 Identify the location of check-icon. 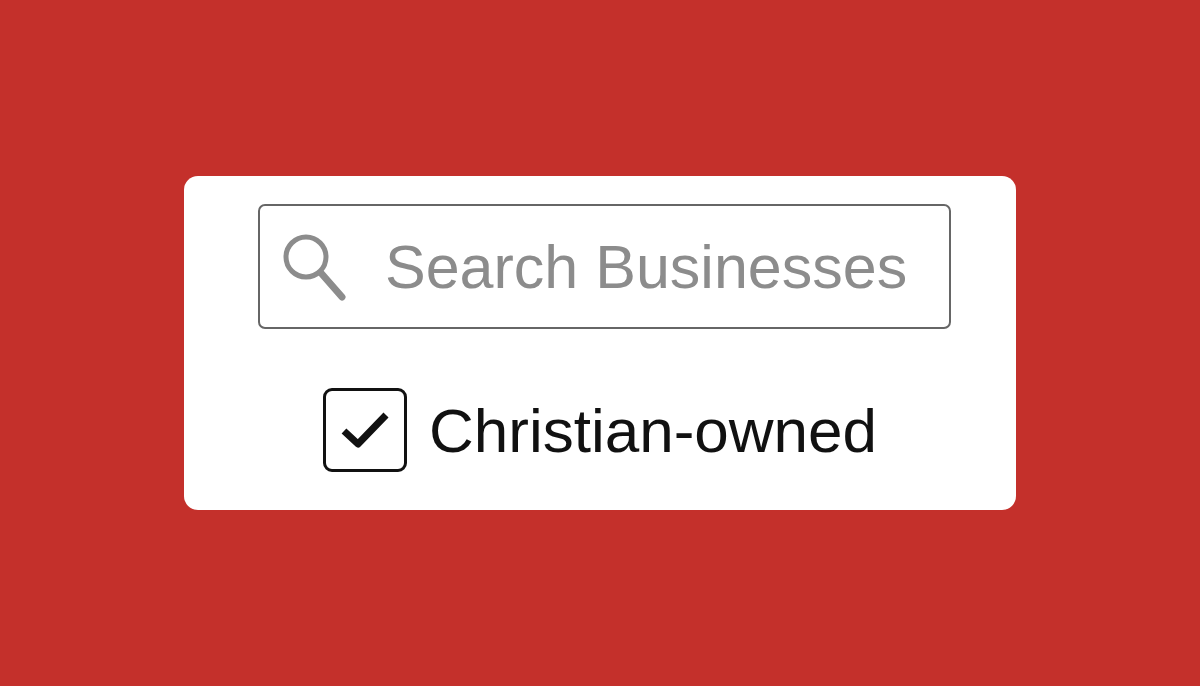
(365, 430).